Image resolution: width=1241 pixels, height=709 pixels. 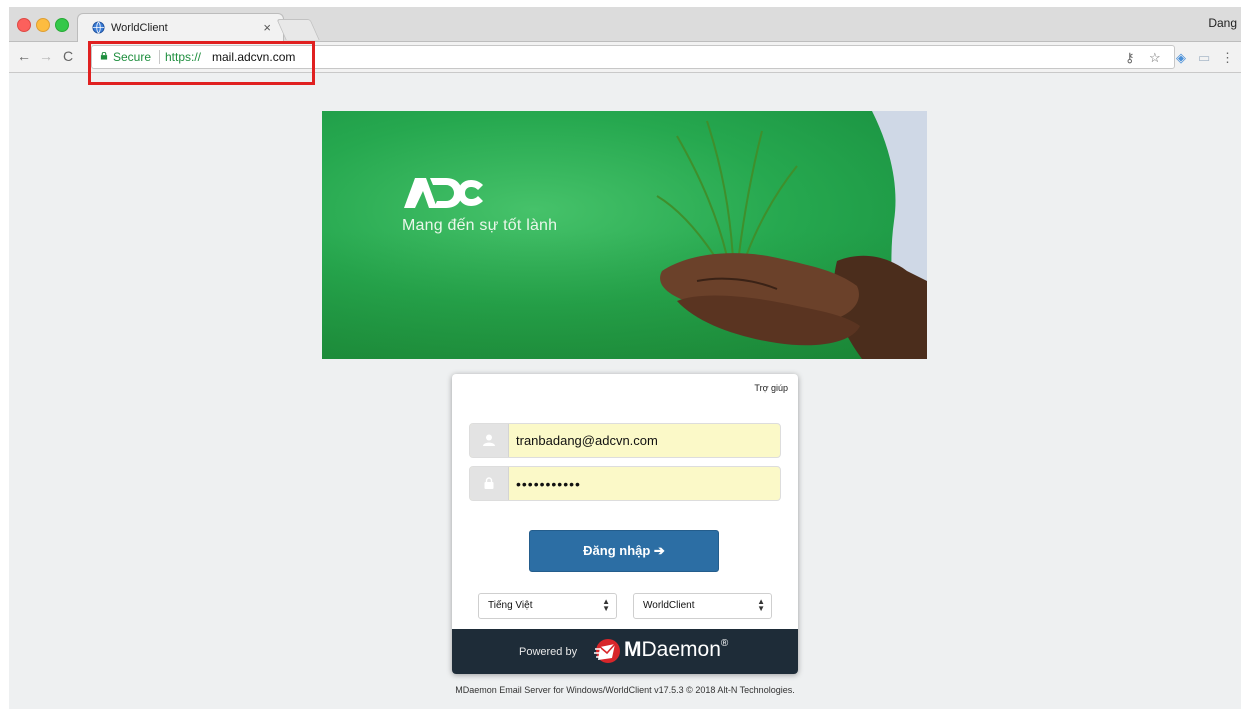 I want to click on password-field, so click(x=625, y=483).